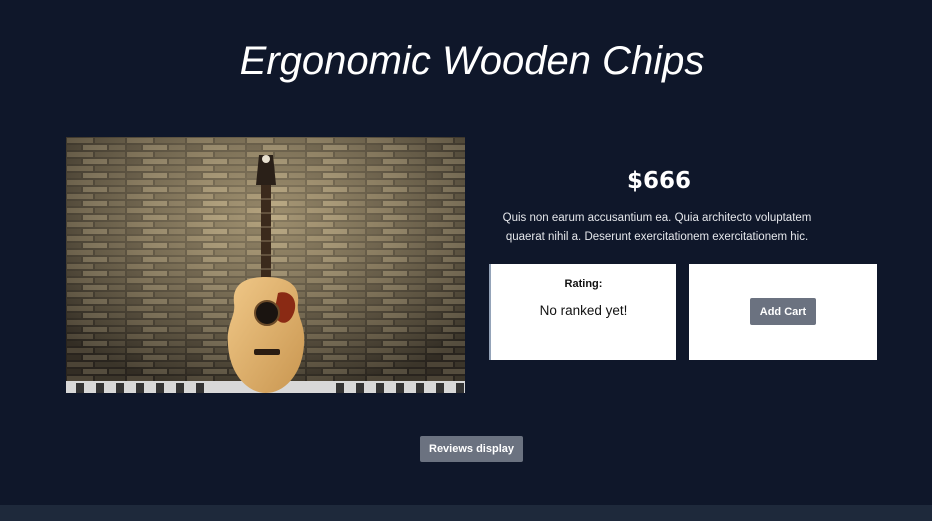  Describe the element at coordinates (471, 449) in the screenshot. I see `reviews-display-button: Reviews display` at that location.